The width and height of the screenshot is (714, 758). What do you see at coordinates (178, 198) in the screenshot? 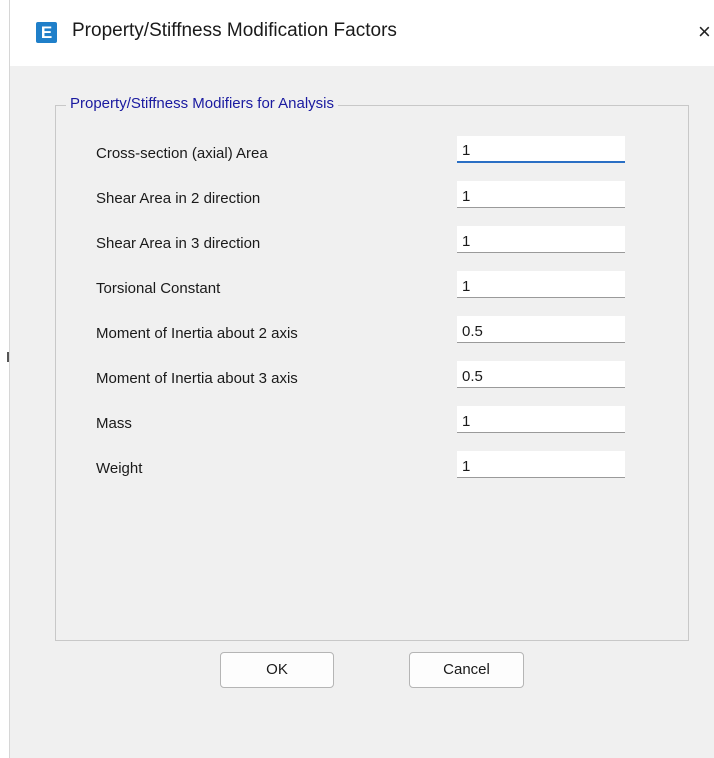
I see `label-shear-area-2: Shear Area in 2 direction` at bounding box center [178, 198].